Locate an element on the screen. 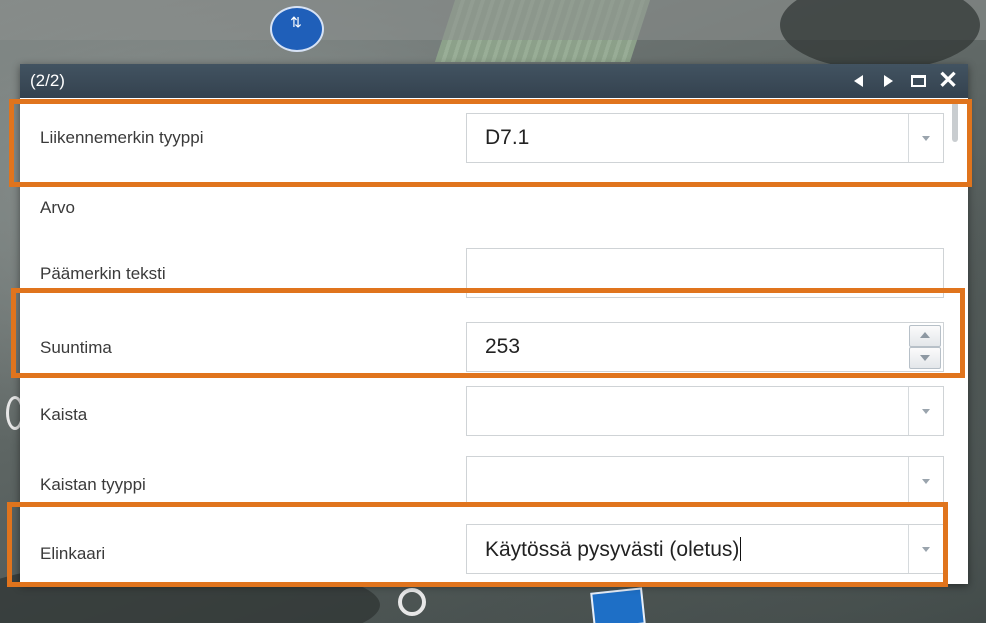  popup-controls: ✕ is located at coordinates (903, 81).